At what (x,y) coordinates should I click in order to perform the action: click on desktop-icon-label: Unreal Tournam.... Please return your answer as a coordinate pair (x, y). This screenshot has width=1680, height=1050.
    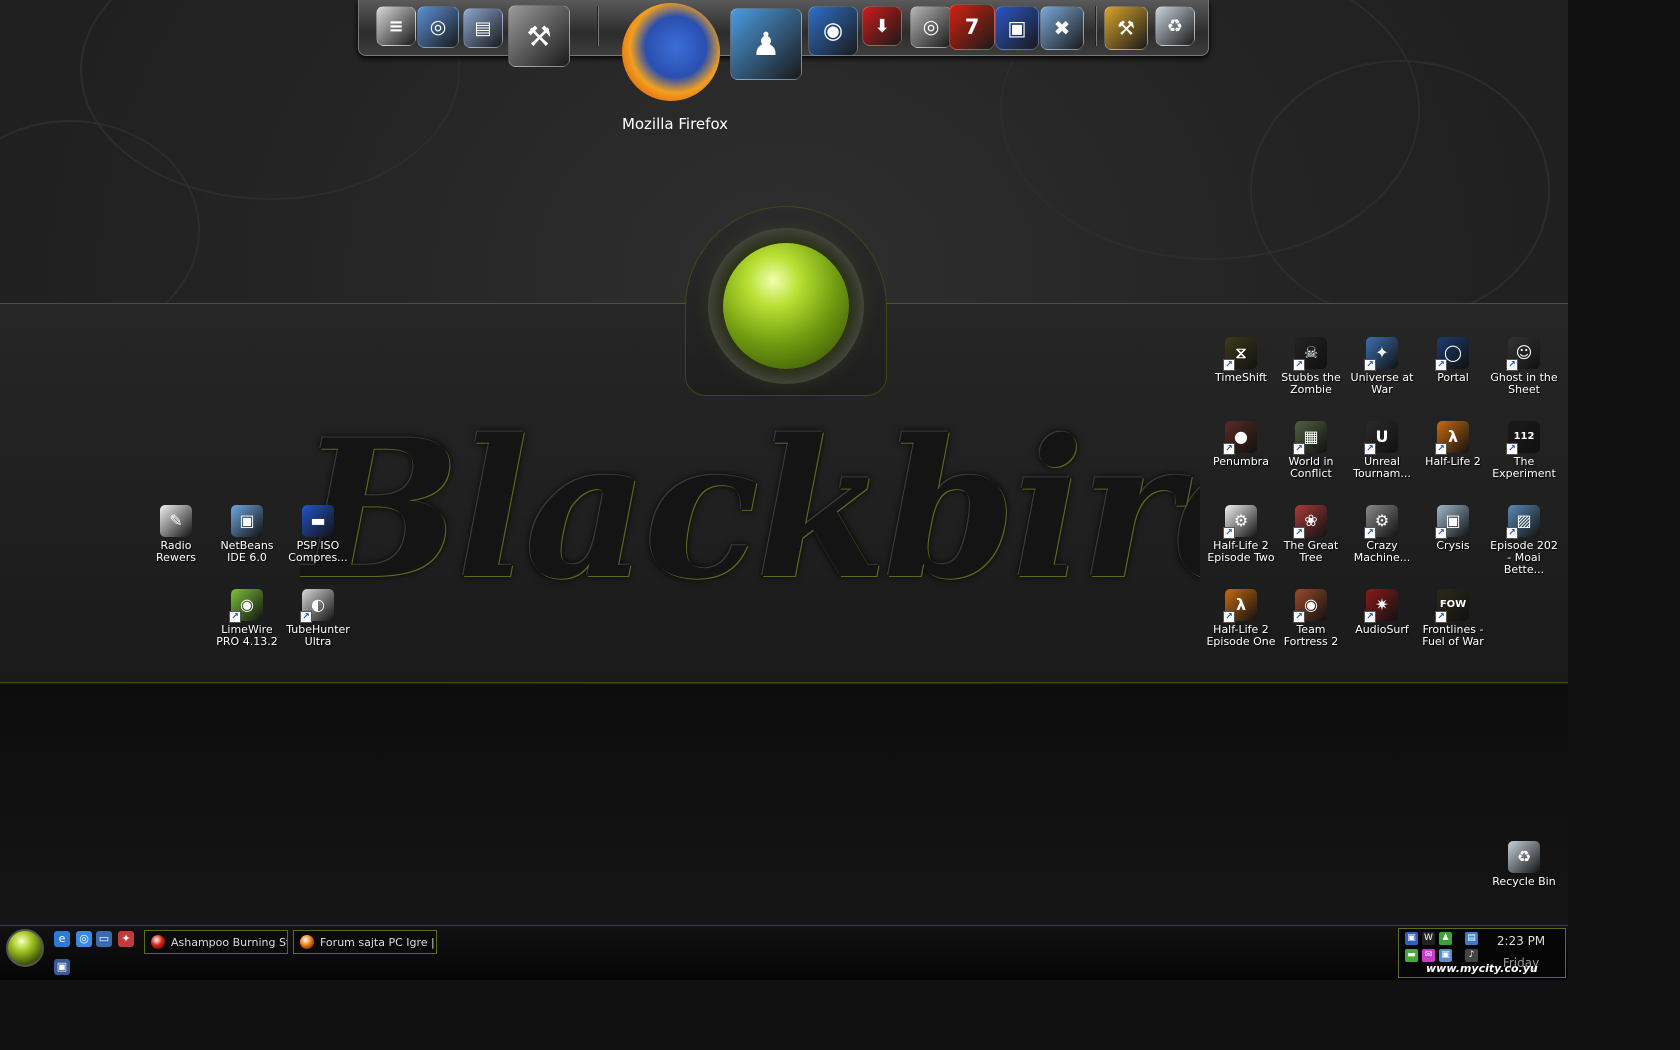
    Looking at the image, I should click on (1382, 467).